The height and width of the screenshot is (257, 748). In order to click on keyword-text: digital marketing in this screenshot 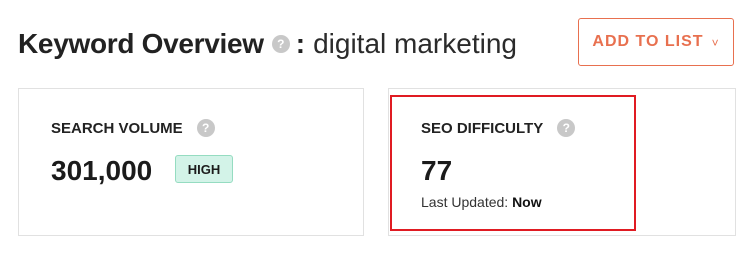, I will do `click(415, 43)`.